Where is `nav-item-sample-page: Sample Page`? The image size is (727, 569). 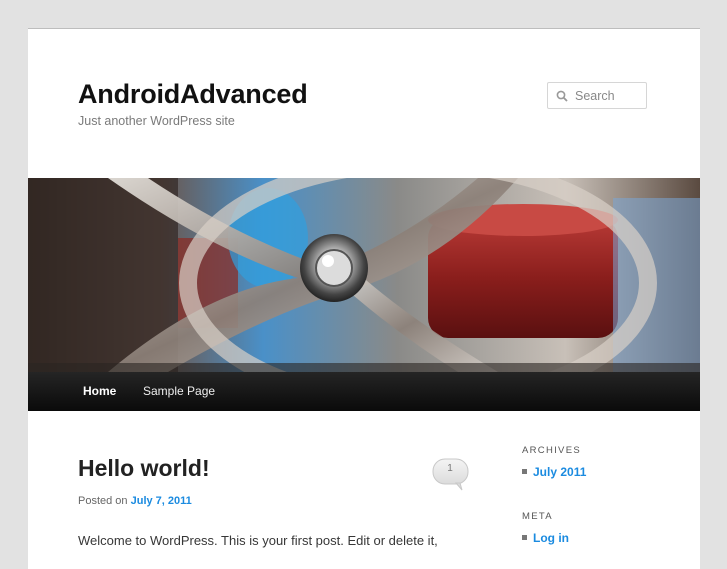
nav-item-sample-page: Sample Page is located at coordinates (179, 391).